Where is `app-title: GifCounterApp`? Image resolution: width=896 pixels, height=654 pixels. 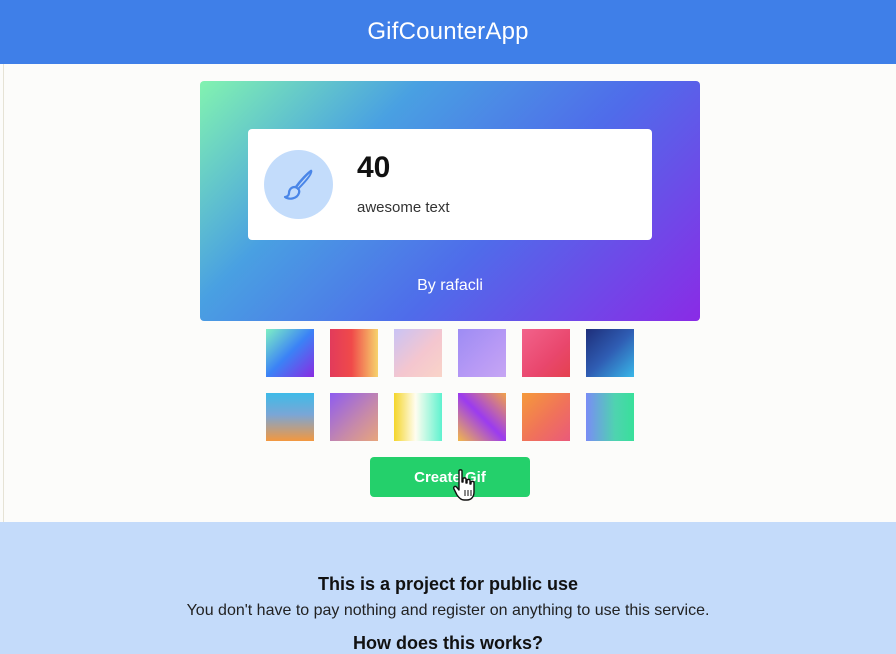
app-title: GifCounterApp is located at coordinates (448, 31).